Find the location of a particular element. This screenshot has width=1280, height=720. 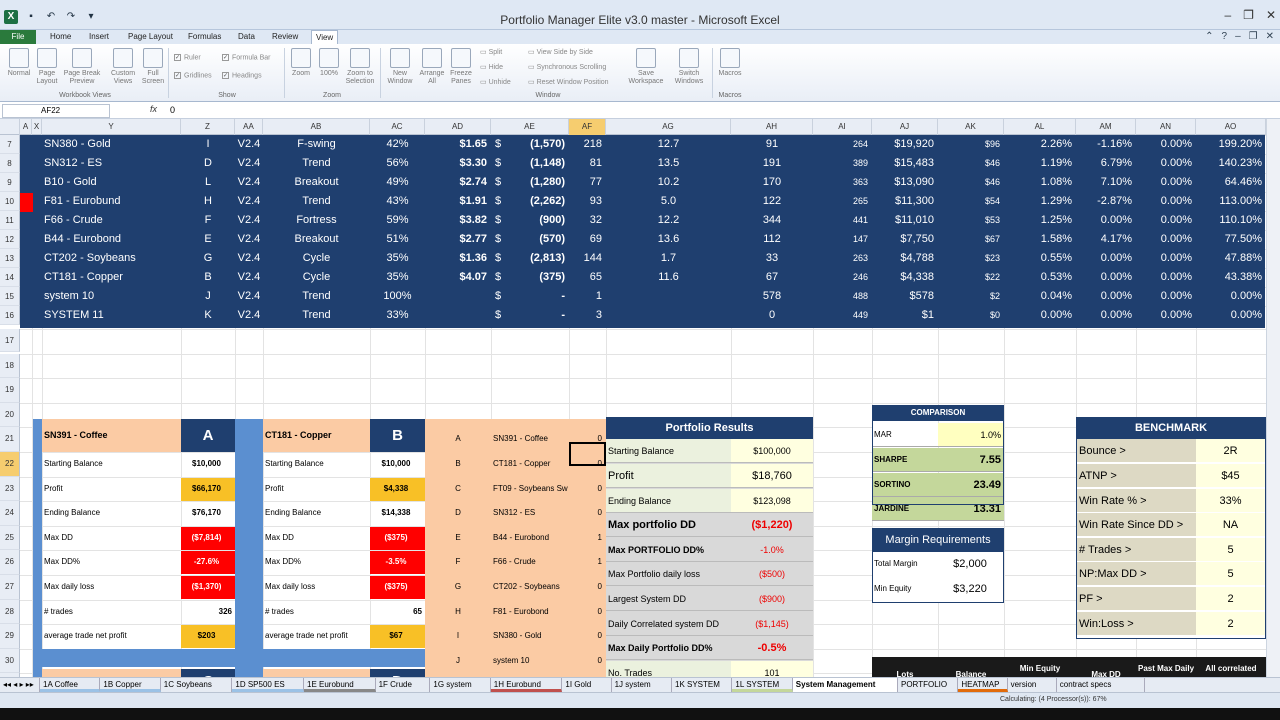

system-cell: Trend is located at coordinates (316, 201).